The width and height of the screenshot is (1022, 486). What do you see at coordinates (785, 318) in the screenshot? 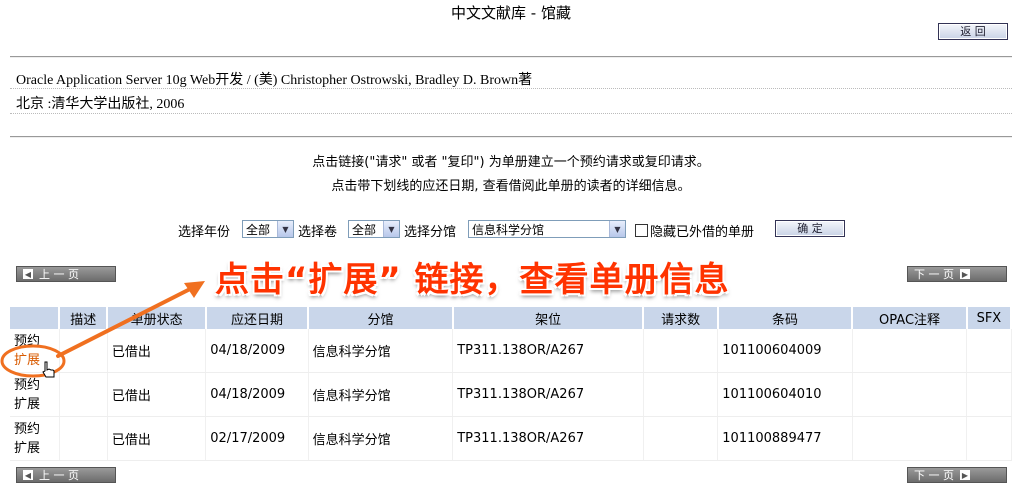
I see `col-header-barcode: 条码` at bounding box center [785, 318].